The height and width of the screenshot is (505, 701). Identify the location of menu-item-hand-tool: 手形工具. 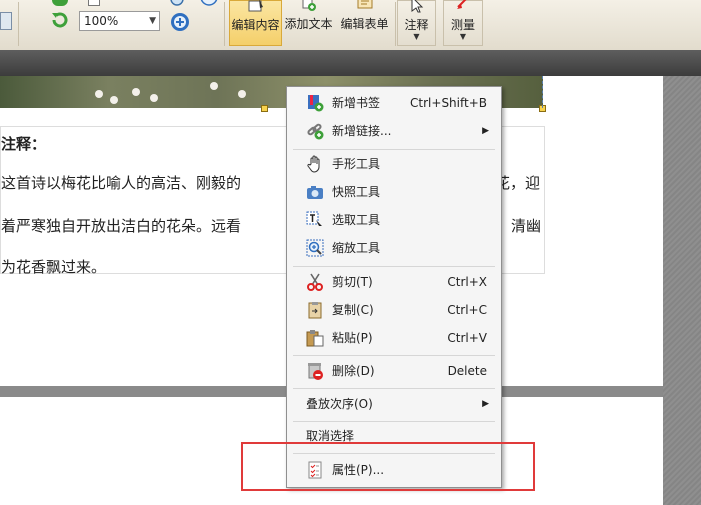
(394, 164).